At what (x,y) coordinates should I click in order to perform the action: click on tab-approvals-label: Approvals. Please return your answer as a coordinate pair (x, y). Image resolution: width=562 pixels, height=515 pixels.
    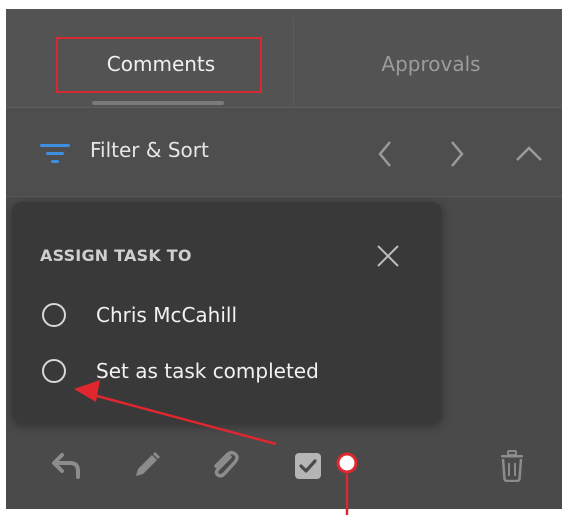
    Looking at the image, I should click on (431, 64).